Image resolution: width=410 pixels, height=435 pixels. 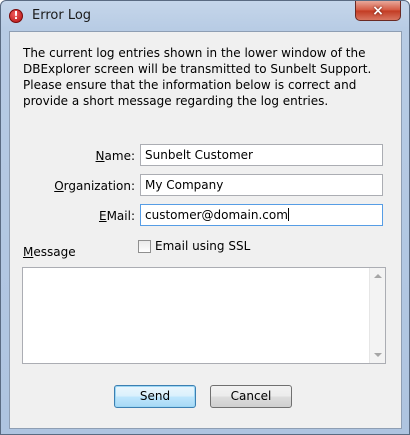 I want to click on send-button: Send, so click(x=155, y=396).